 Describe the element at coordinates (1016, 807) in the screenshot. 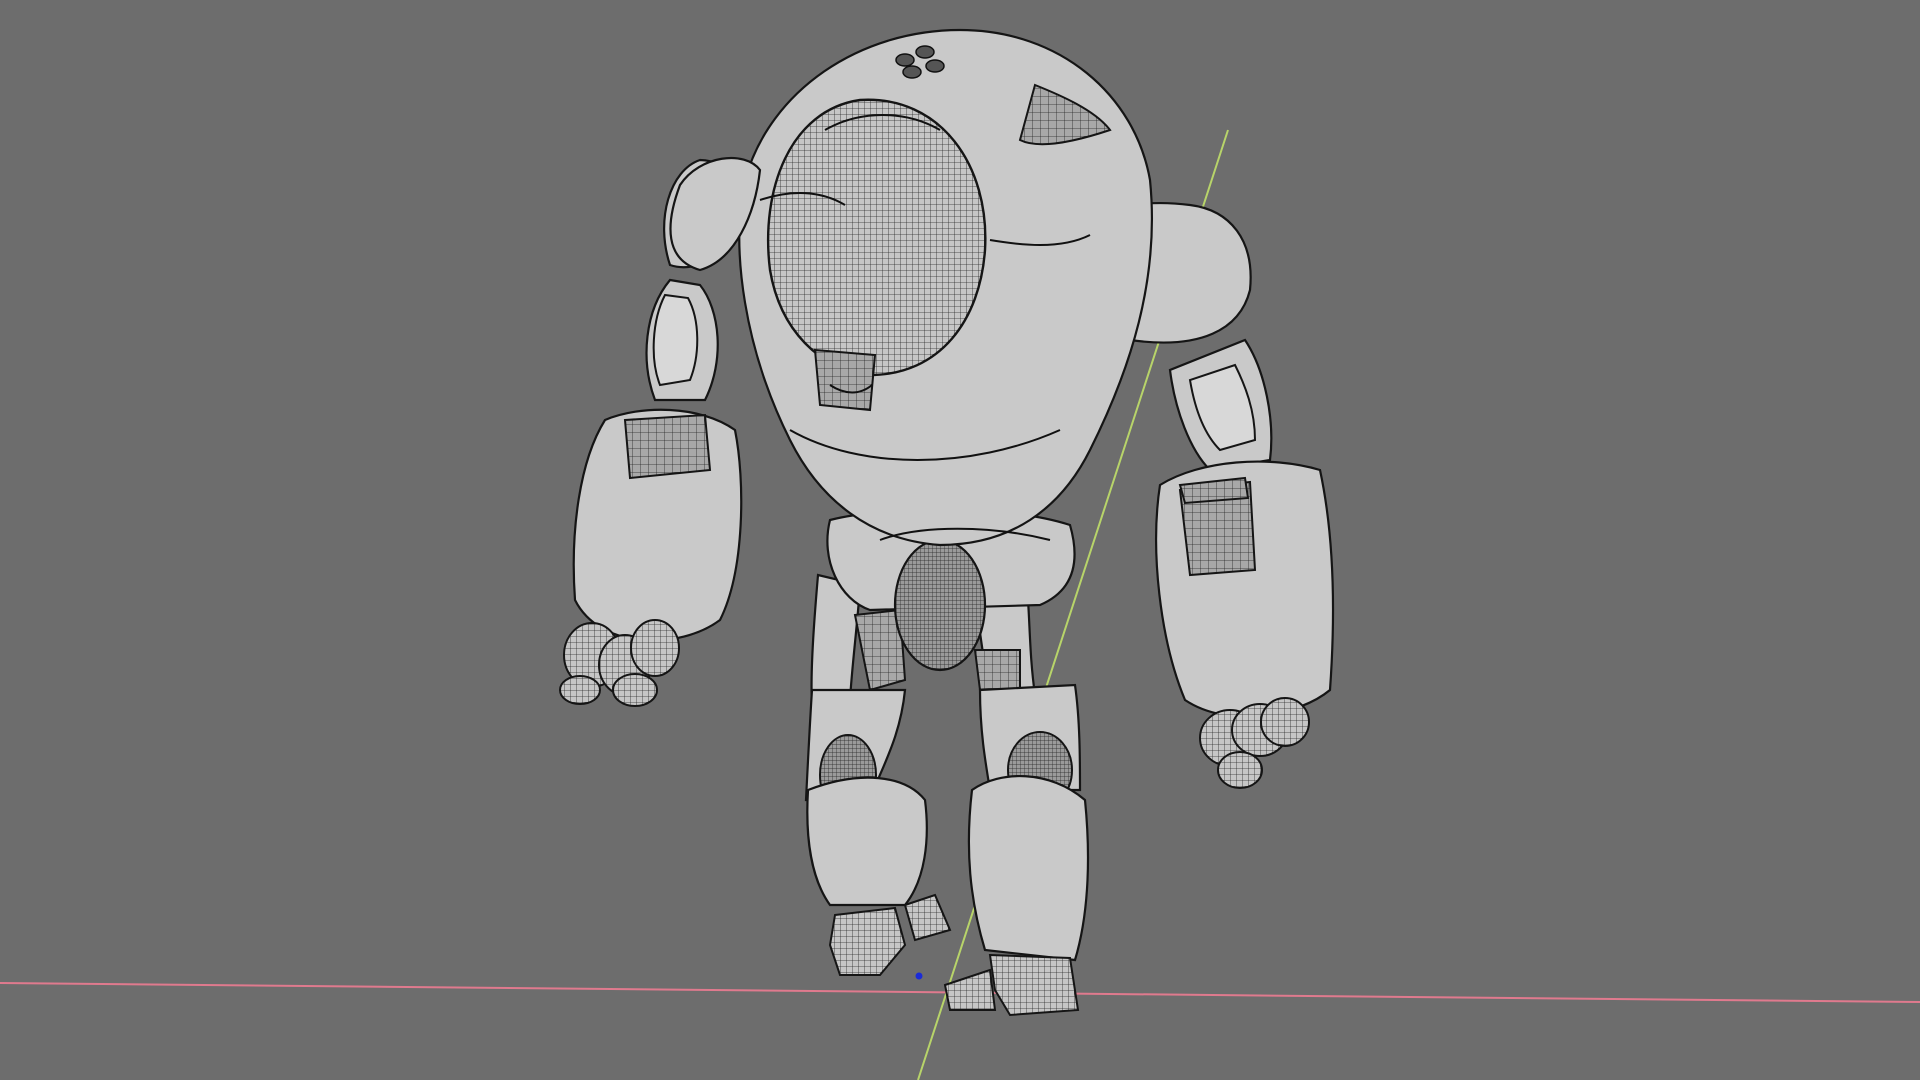

I see `right-leg` at that location.